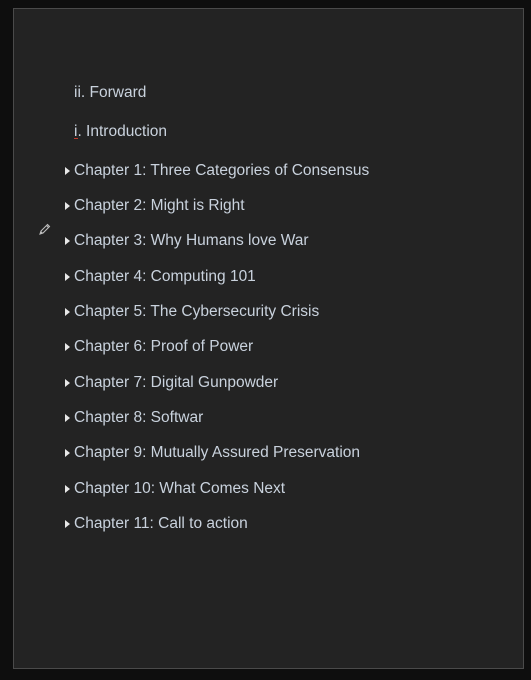  What do you see at coordinates (110, 92) in the screenshot?
I see `toc-item-label: ii. Forward` at bounding box center [110, 92].